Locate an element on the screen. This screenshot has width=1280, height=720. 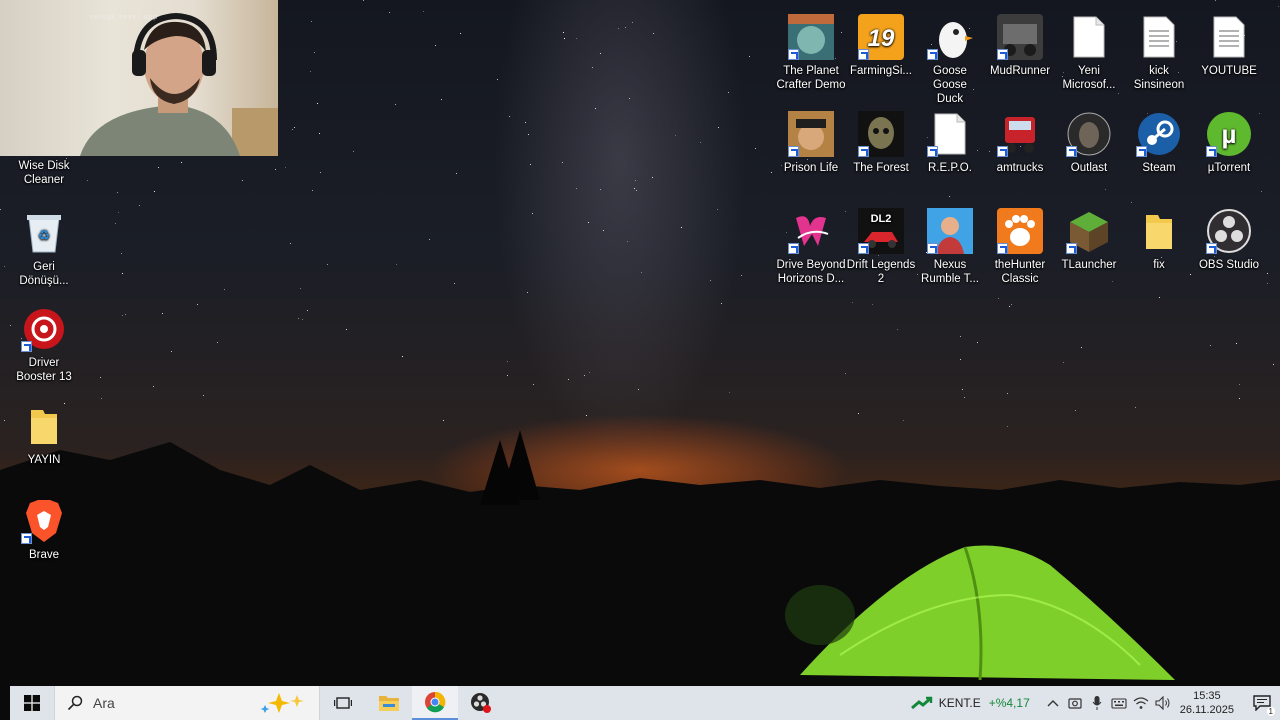
desktop-icon-brave: Brave is located at coordinates (44, 530).